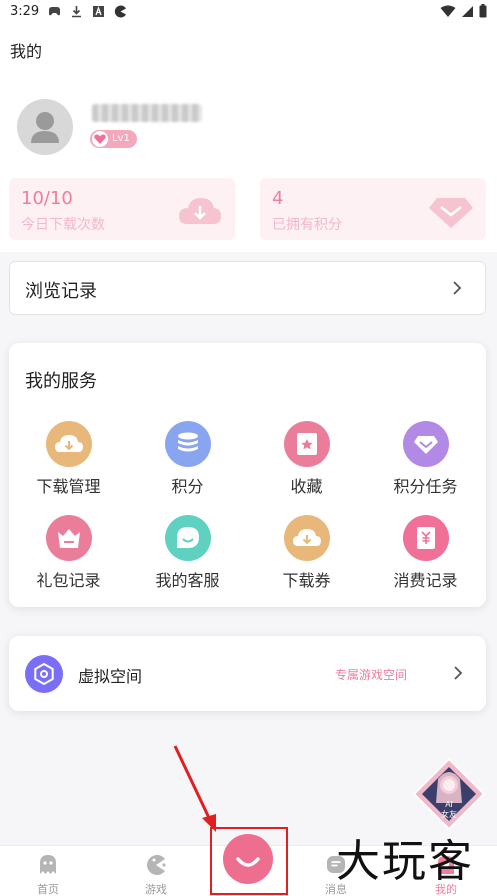 This screenshot has width=497, height=896. Describe the element at coordinates (247, 673) in the screenshot. I see `virtual-space-card: 虚拟空间 专属游戏空间` at that location.